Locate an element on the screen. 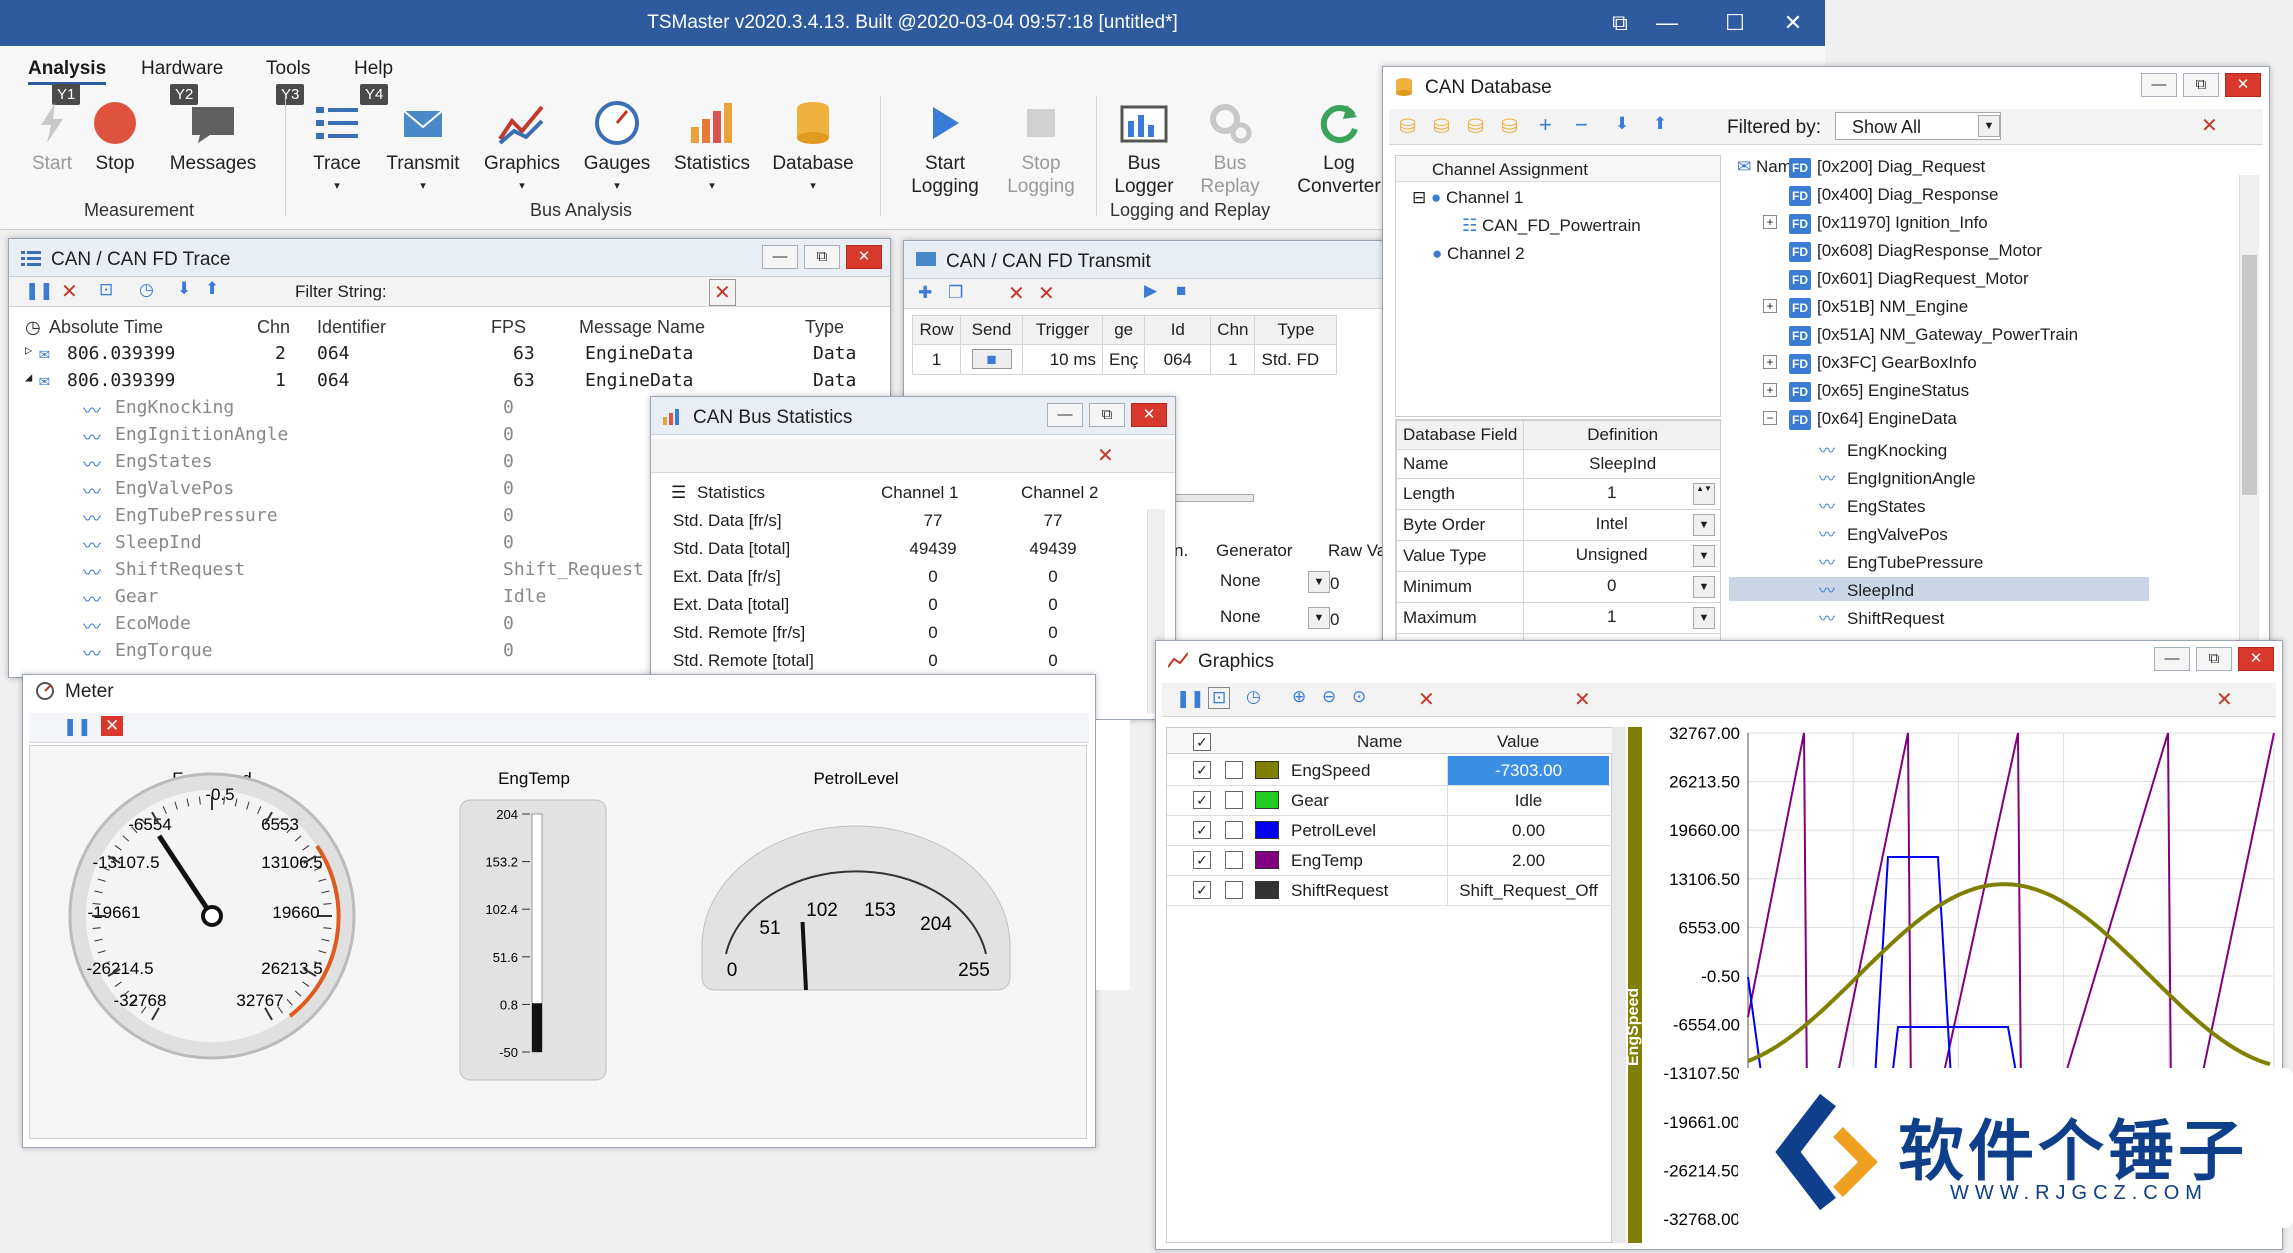 The image size is (2293, 1253). property-value: 1 ▲▼ is located at coordinates (1621, 494).